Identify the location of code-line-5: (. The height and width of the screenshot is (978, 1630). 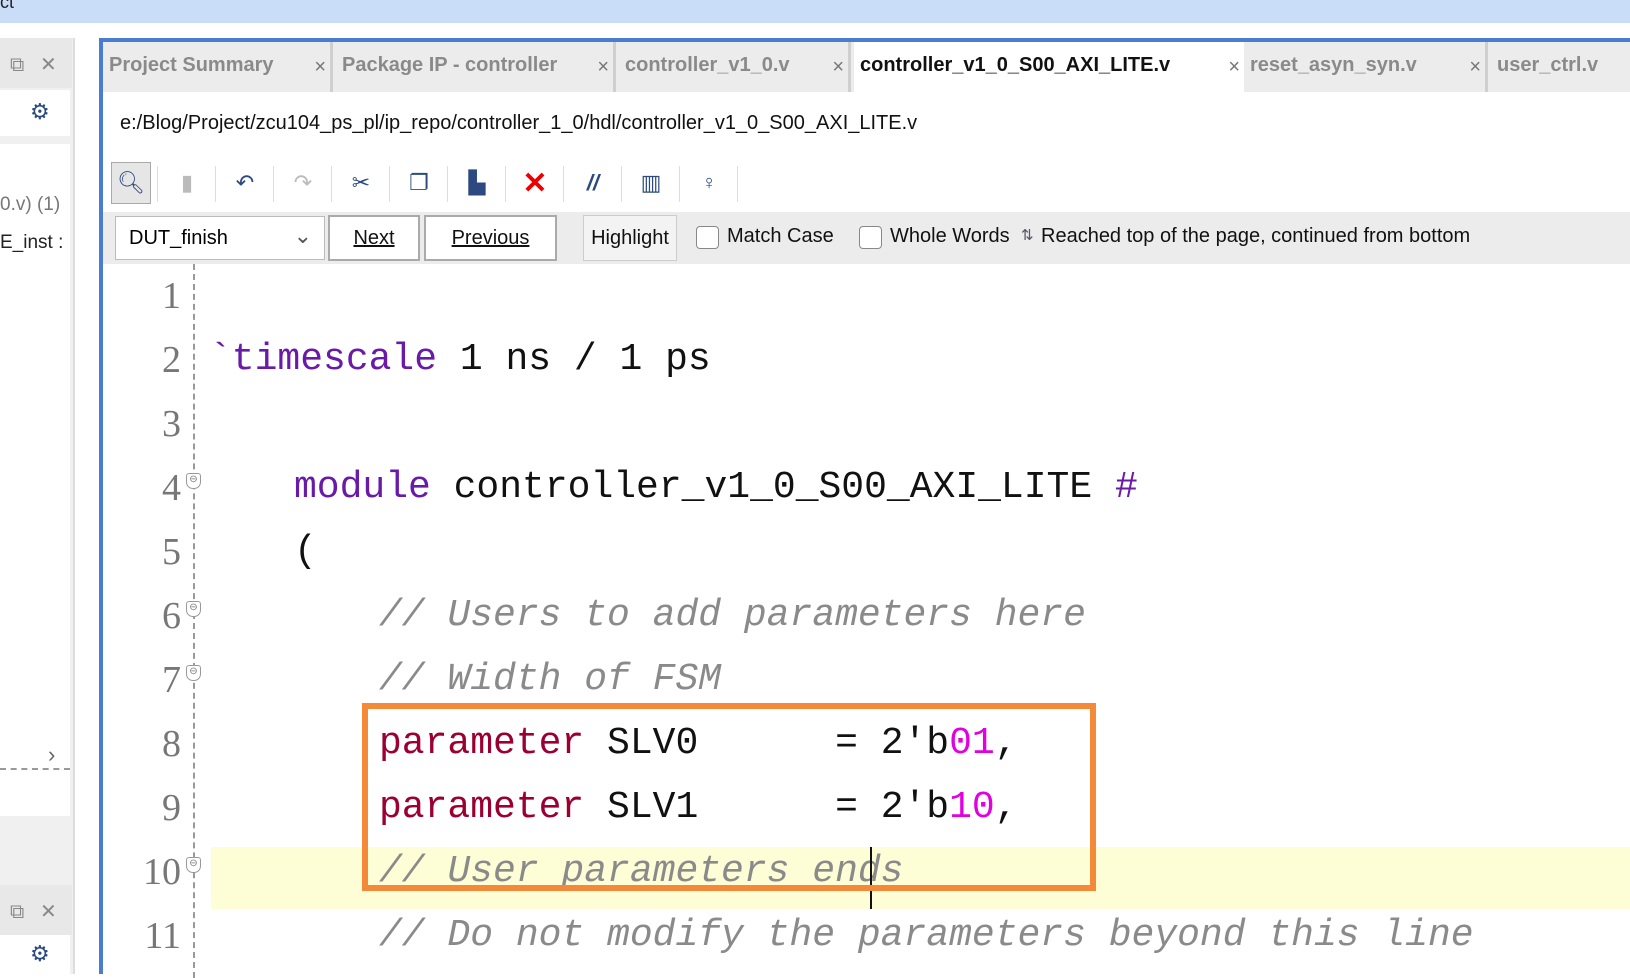
(305, 551).